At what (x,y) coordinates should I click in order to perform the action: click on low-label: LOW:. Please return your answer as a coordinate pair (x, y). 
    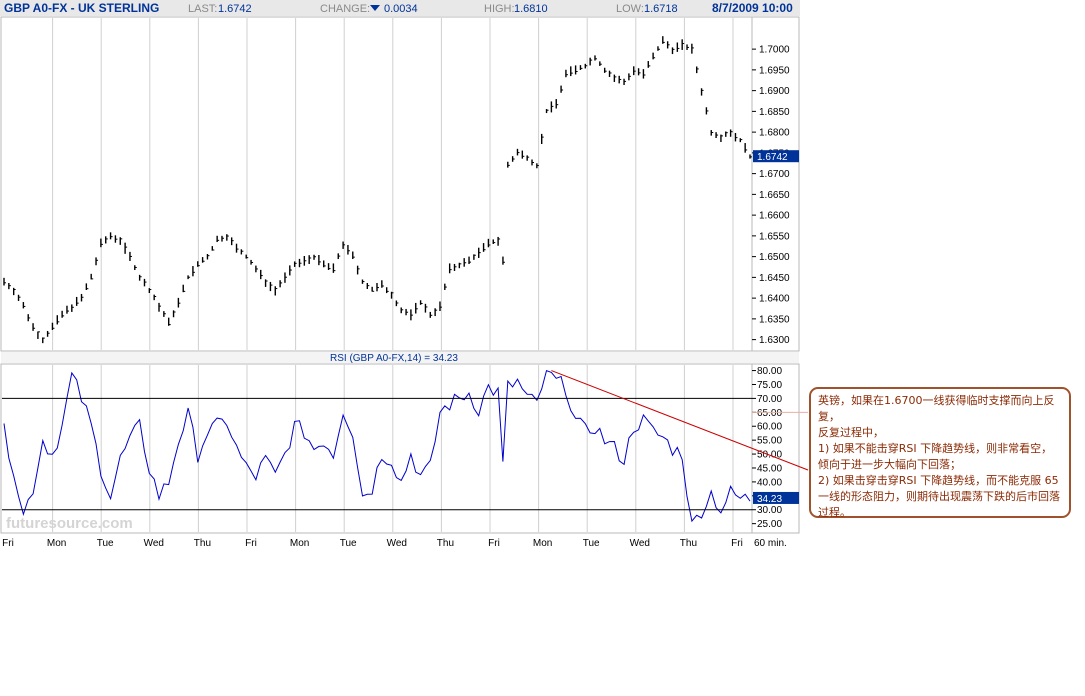
    Looking at the image, I should click on (630, 9).